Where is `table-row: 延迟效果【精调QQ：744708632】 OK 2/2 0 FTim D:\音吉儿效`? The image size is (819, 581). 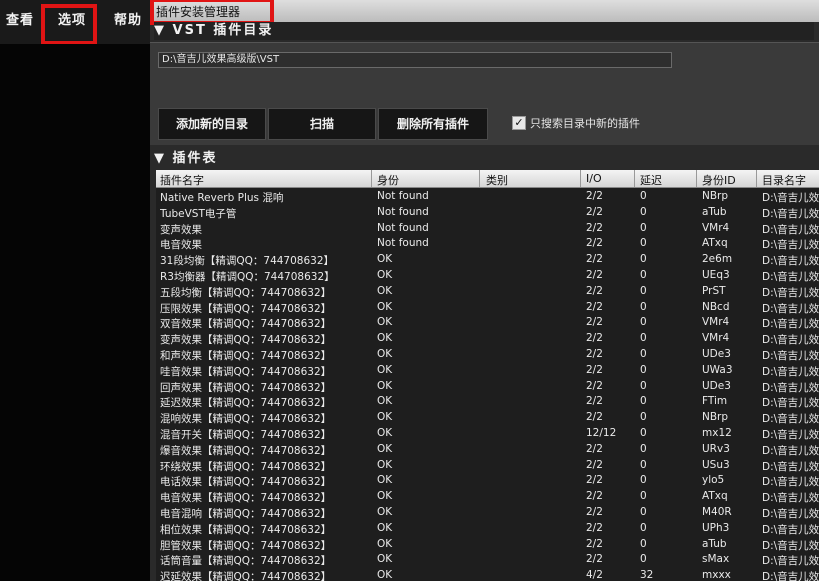
table-row: 延迟效果【精调QQ：744708632】 OK 2/2 0 FTim D:\音吉儿效 is located at coordinates (487, 402).